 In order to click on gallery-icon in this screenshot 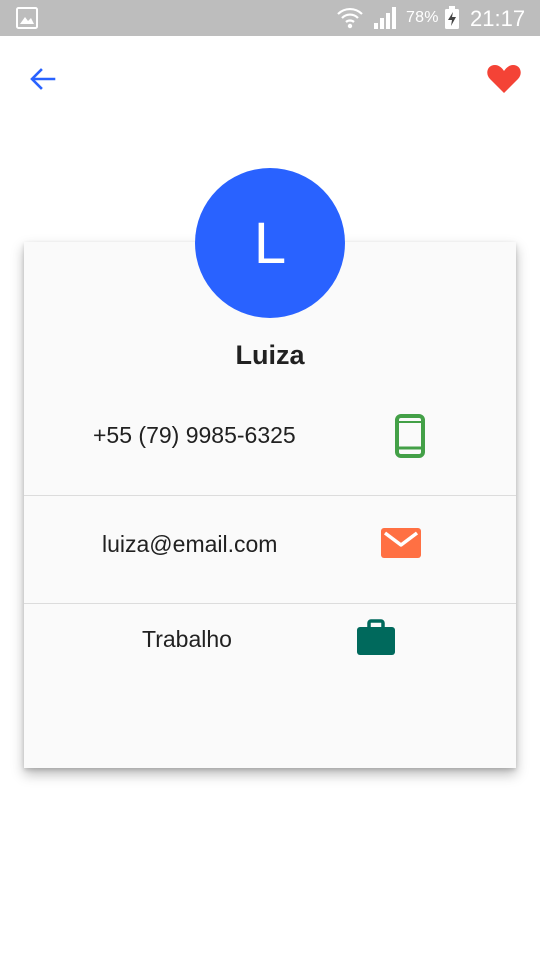, I will do `click(27, 18)`.